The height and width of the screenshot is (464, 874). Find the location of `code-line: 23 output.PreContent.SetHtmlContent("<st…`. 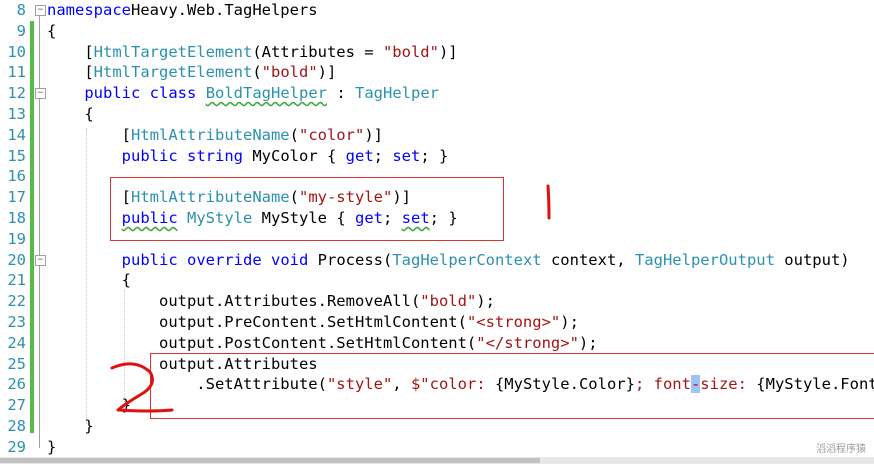

code-line: 23 output.PreContent.SetHtmlContent("<st… is located at coordinates (437, 322).